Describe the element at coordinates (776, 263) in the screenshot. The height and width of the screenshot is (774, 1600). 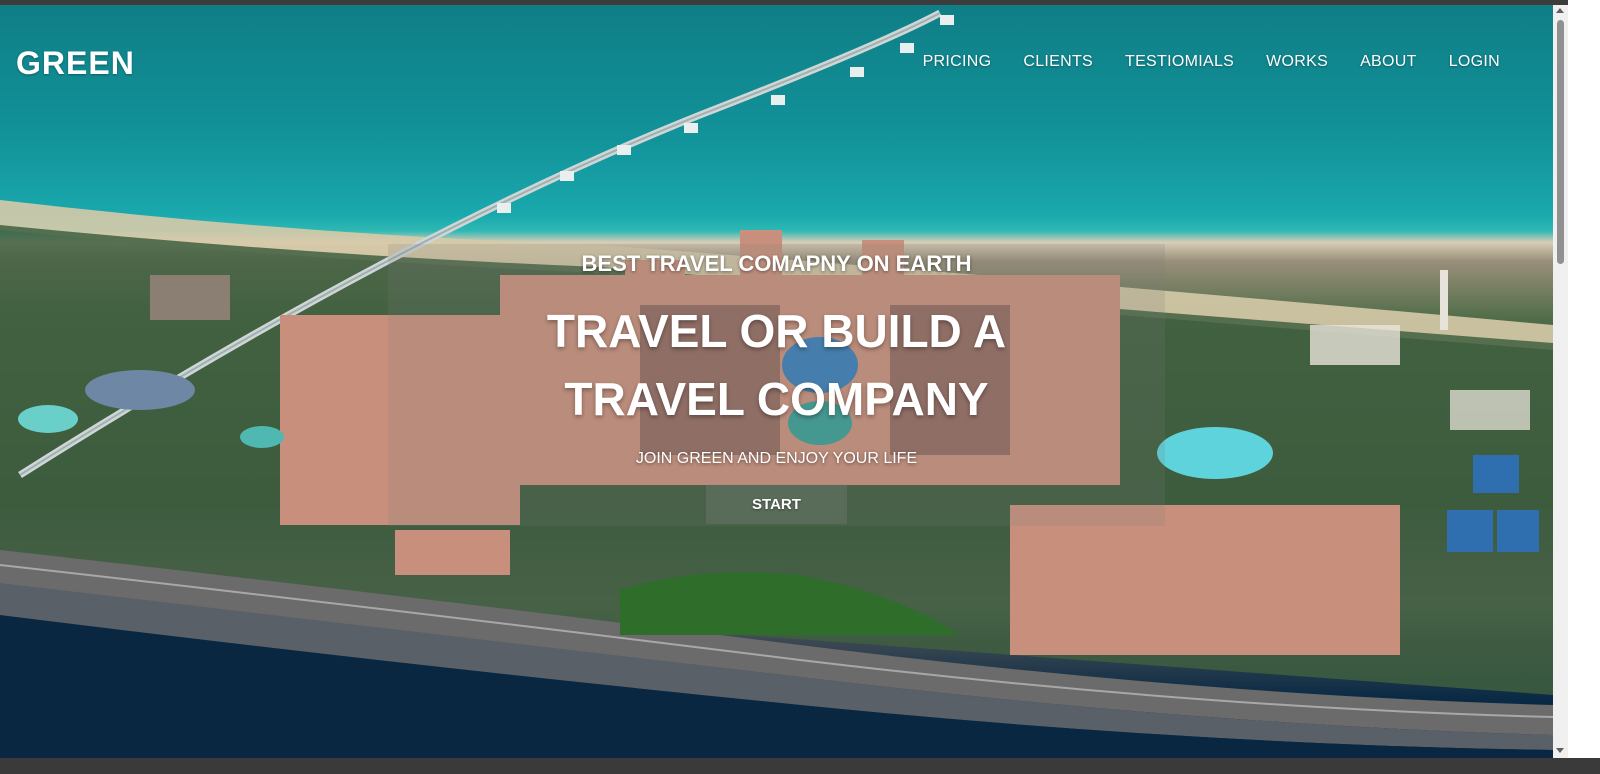
I see `hero-tagline: BEST TRAVEL COMAPNY ON EARTH` at that location.